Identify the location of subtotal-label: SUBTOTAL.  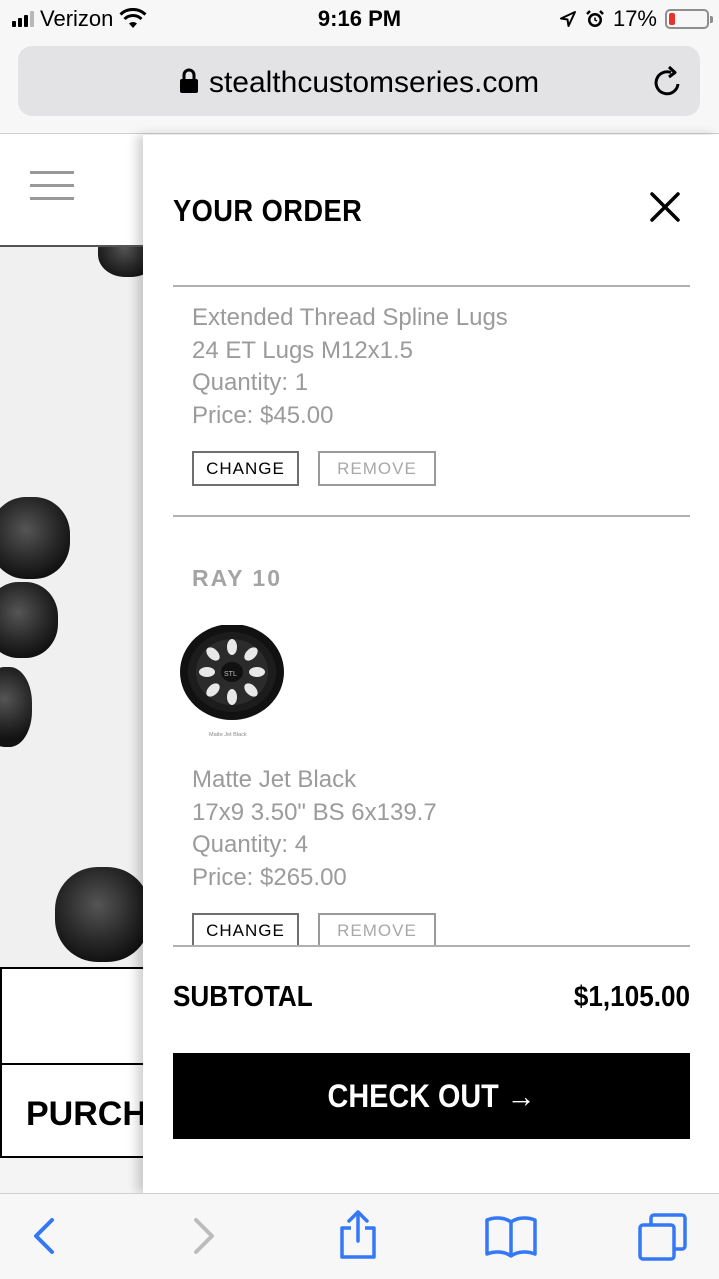
(243, 997).